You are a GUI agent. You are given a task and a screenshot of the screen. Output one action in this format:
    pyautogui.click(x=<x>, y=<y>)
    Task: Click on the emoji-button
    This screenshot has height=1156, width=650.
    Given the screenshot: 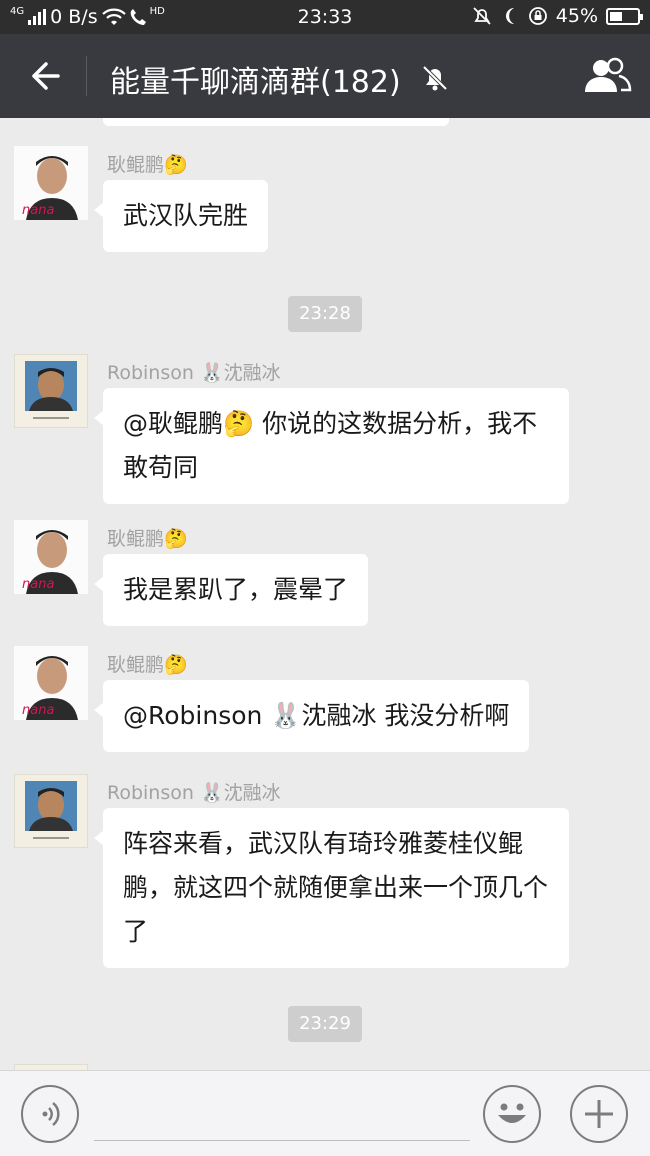 What is the action you would take?
    pyautogui.click(x=512, y=1114)
    